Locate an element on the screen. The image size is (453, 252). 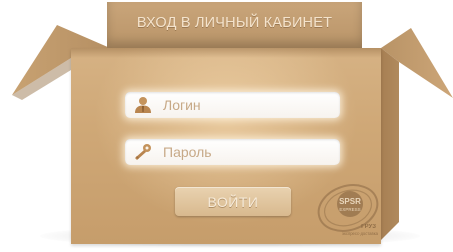
login-field is located at coordinates (232, 105).